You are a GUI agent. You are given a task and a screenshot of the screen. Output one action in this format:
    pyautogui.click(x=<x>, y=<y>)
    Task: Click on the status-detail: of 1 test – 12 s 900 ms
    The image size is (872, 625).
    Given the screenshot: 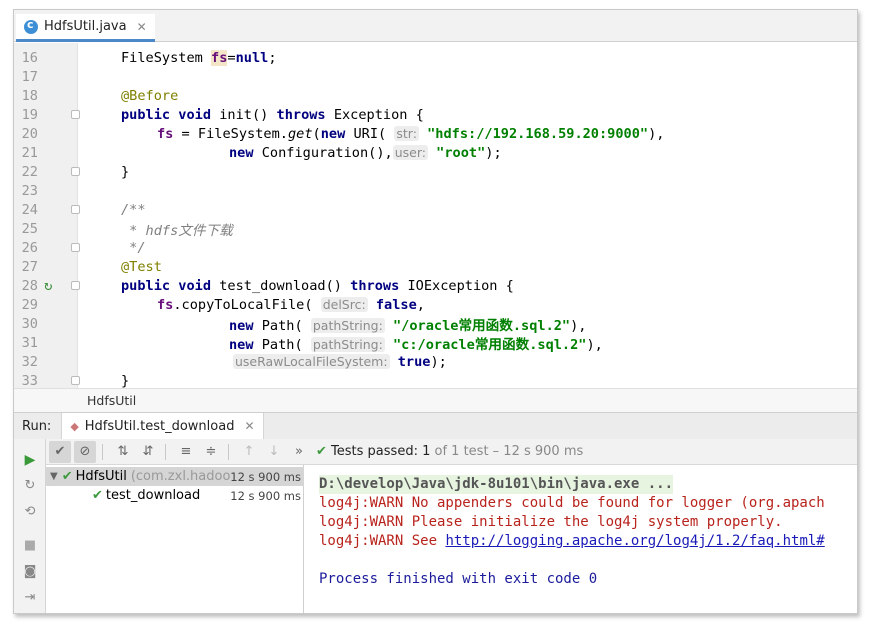 What is the action you would take?
    pyautogui.click(x=509, y=451)
    